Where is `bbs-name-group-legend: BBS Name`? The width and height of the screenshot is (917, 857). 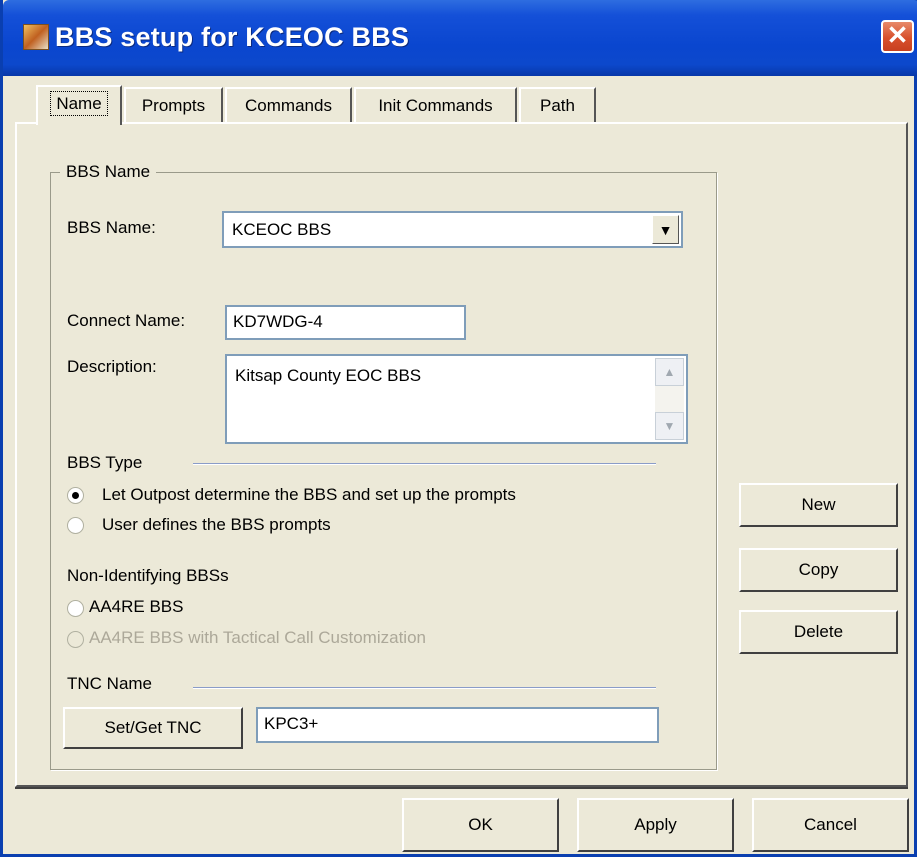
bbs-name-group-legend: BBS Name is located at coordinates (108, 172).